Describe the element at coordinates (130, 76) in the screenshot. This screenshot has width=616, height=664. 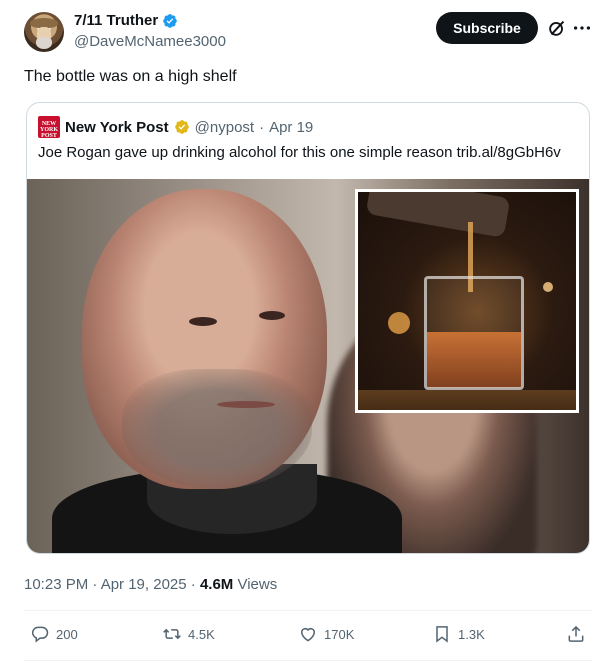
I see `tweet-text: The bottle was on a high shelf` at that location.